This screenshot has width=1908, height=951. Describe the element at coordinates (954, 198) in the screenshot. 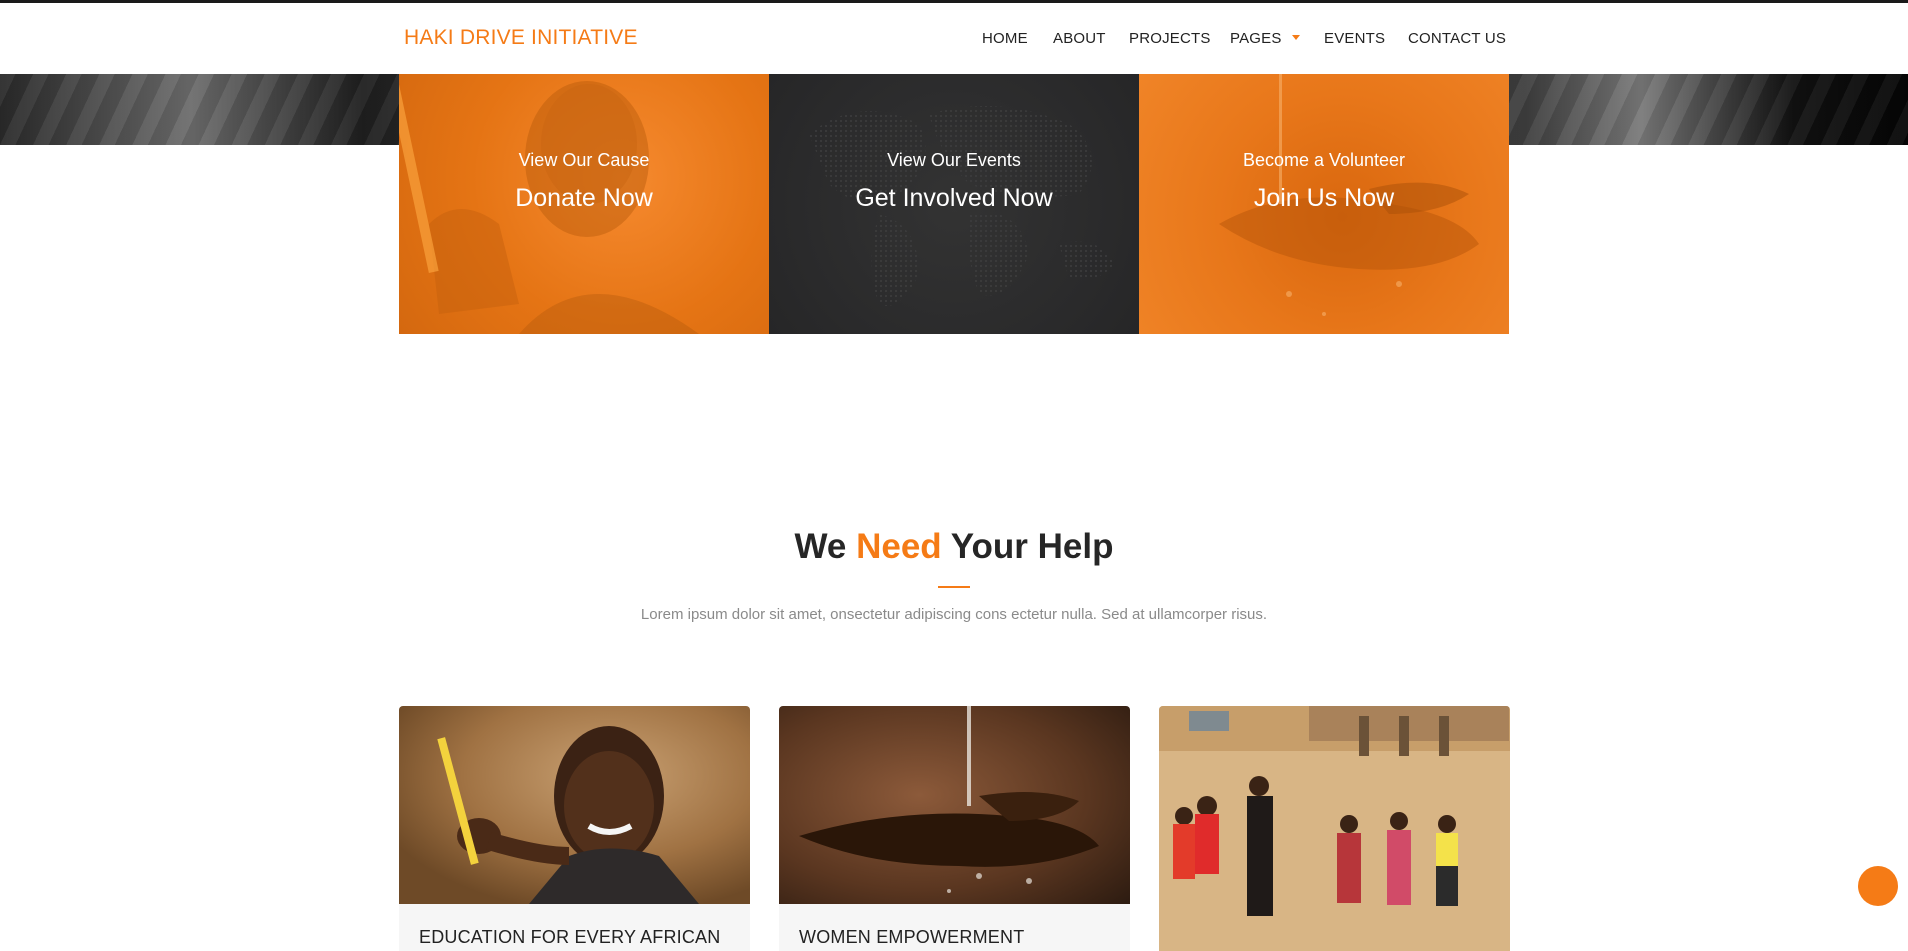

I see `cta-events-title: Get Involved Now` at that location.